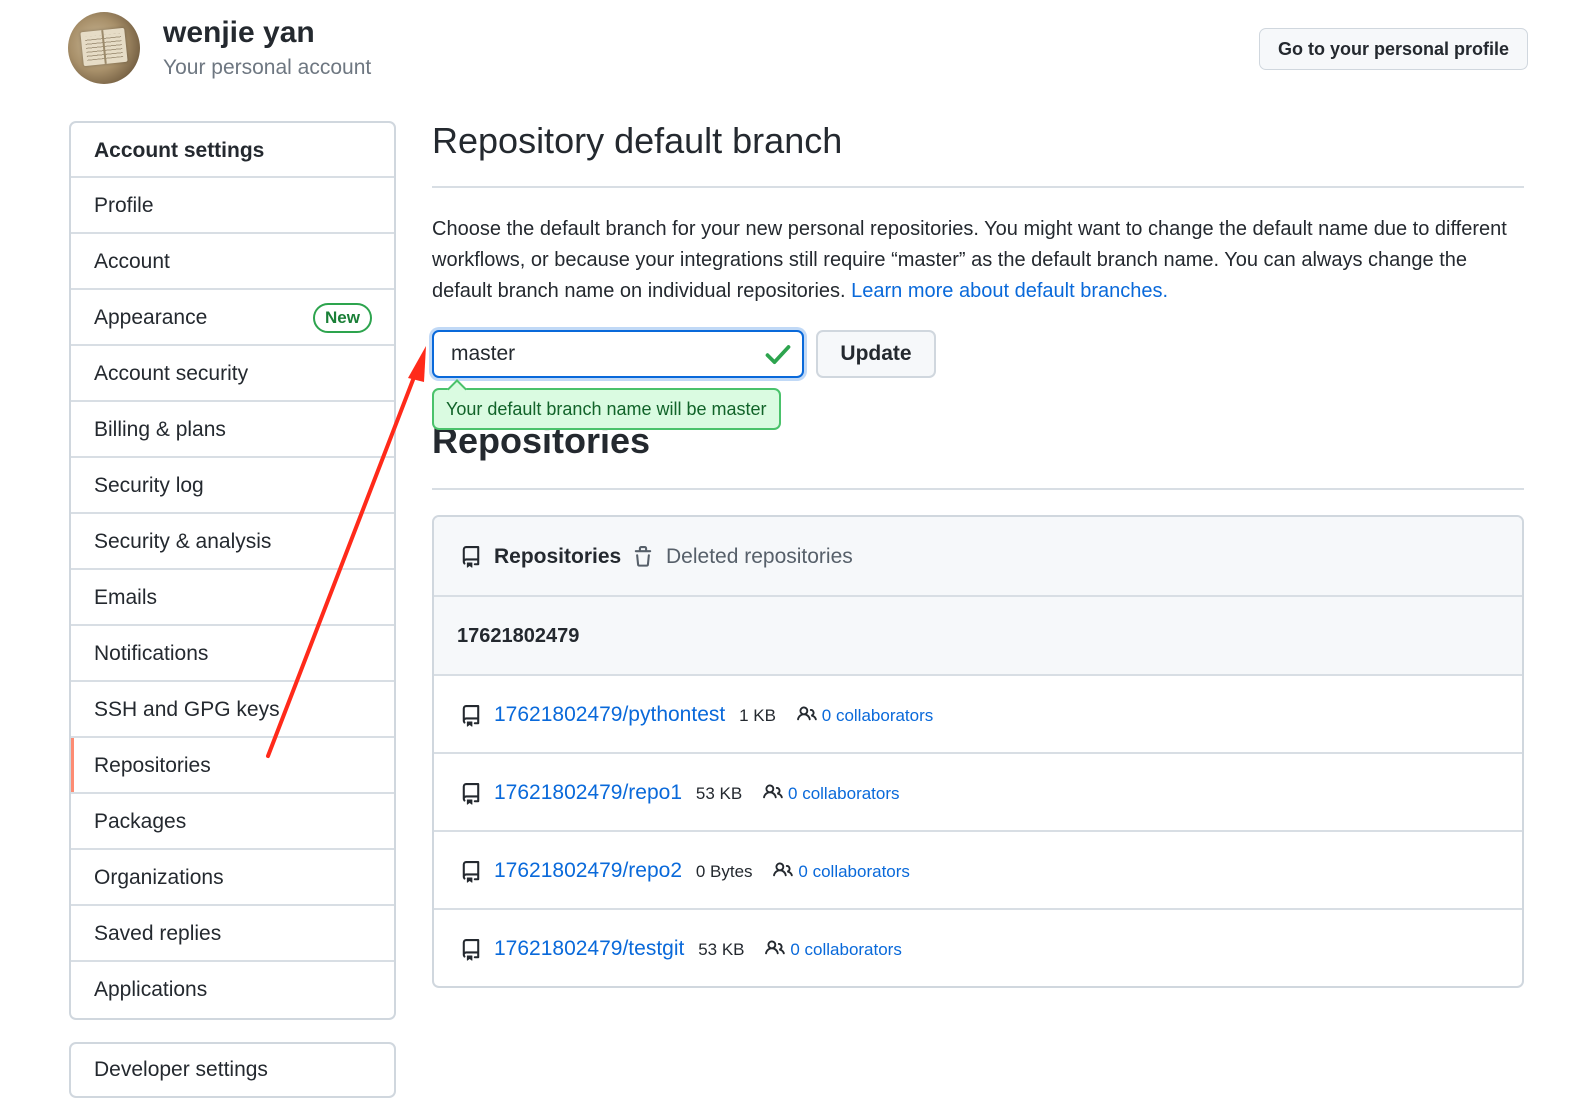 The width and height of the screenshot is (1584, 1115). What do you see at coordinates (140, 821) in the screenshot?
I see `sidebar-item-label: Packages` at bounding box center [140, 821].